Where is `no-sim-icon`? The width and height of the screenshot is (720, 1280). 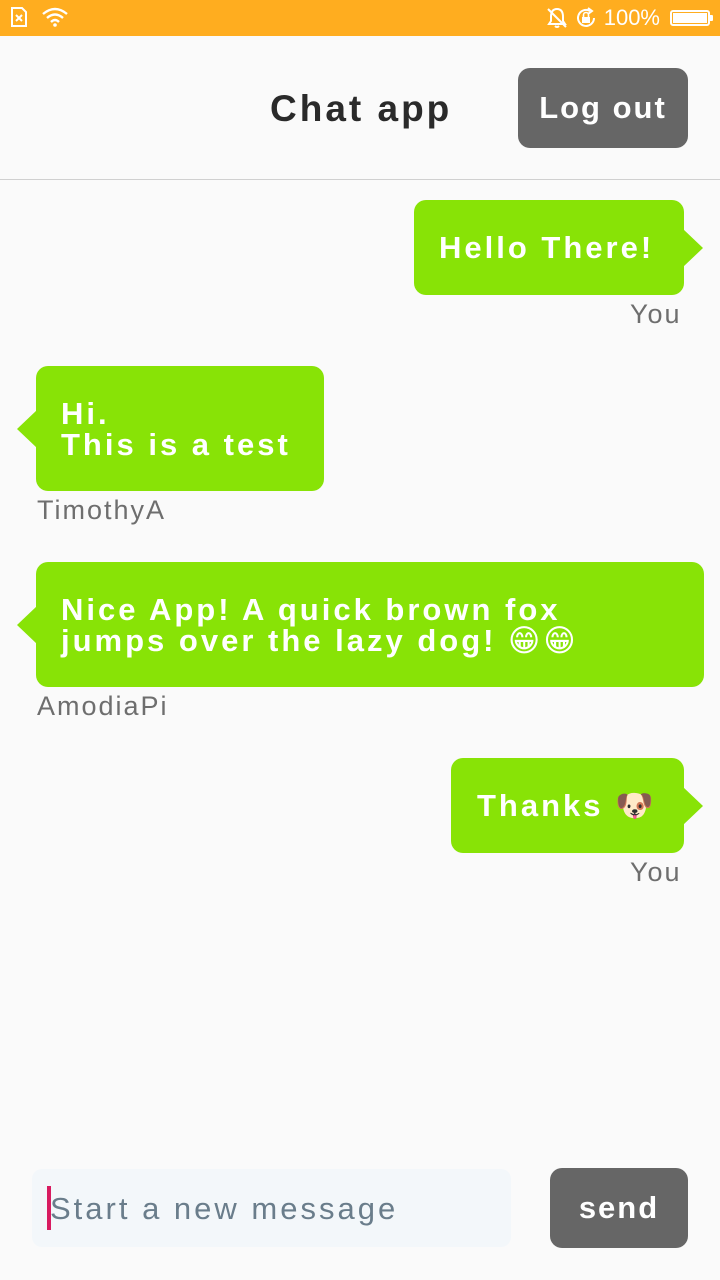 no-sim-icon is located at coordinates (19, 17).